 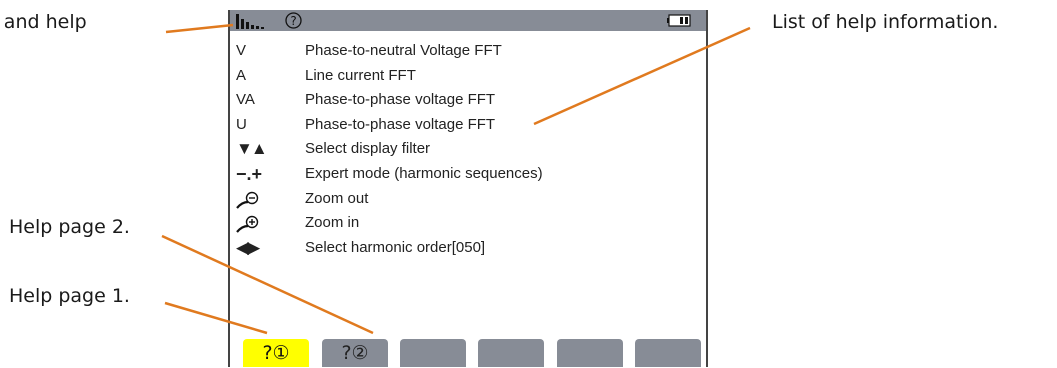 What do you see at coordinates (69, 227) in the screenshot?
I see `callout-help-page-2: Help page 2.` at bounding box center [69, 227].